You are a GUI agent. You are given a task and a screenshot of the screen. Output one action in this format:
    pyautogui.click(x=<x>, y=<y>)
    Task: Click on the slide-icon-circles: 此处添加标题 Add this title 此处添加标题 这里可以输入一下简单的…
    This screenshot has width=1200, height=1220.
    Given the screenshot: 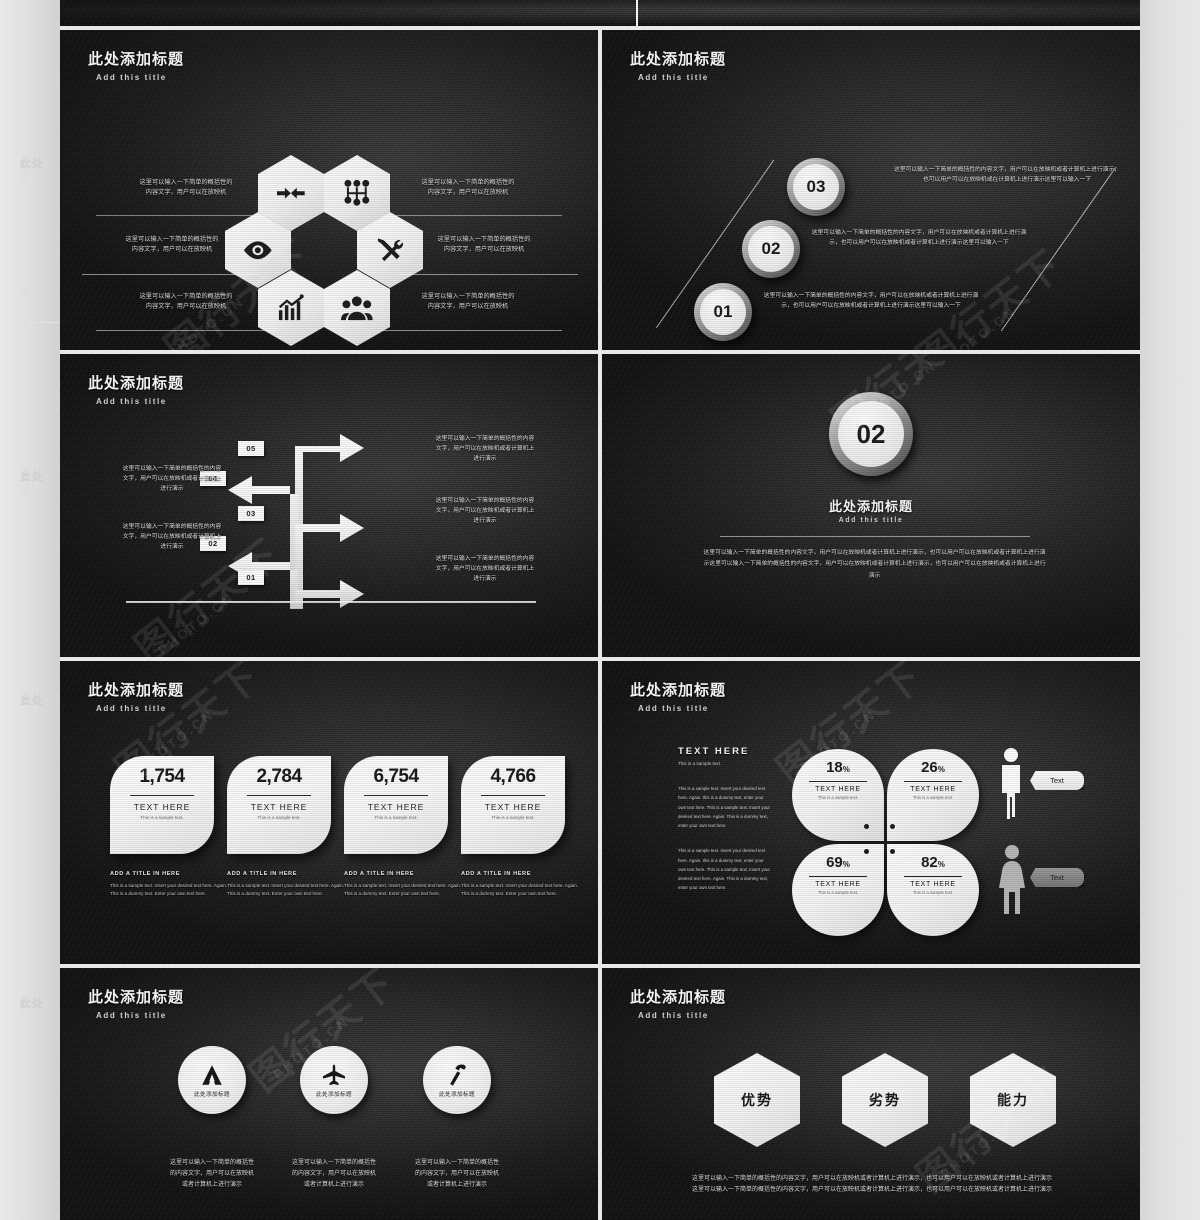 What is the action you would take?
    pyautogui.click(x=329, y=1094)
    